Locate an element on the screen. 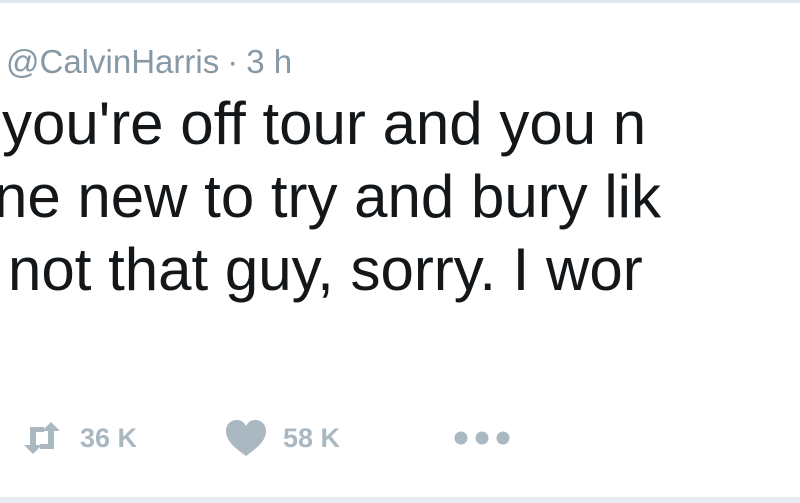  more-button is located at coordinates (482, 438).